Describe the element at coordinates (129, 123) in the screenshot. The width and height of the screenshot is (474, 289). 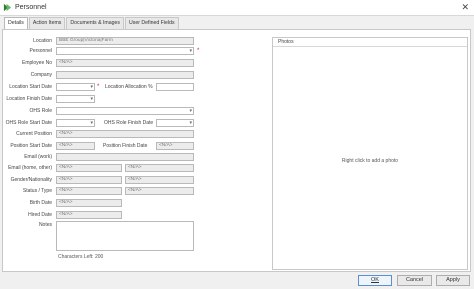
I see `ohs-role-finish-date-label: OHS Role Finish Date` at that location.